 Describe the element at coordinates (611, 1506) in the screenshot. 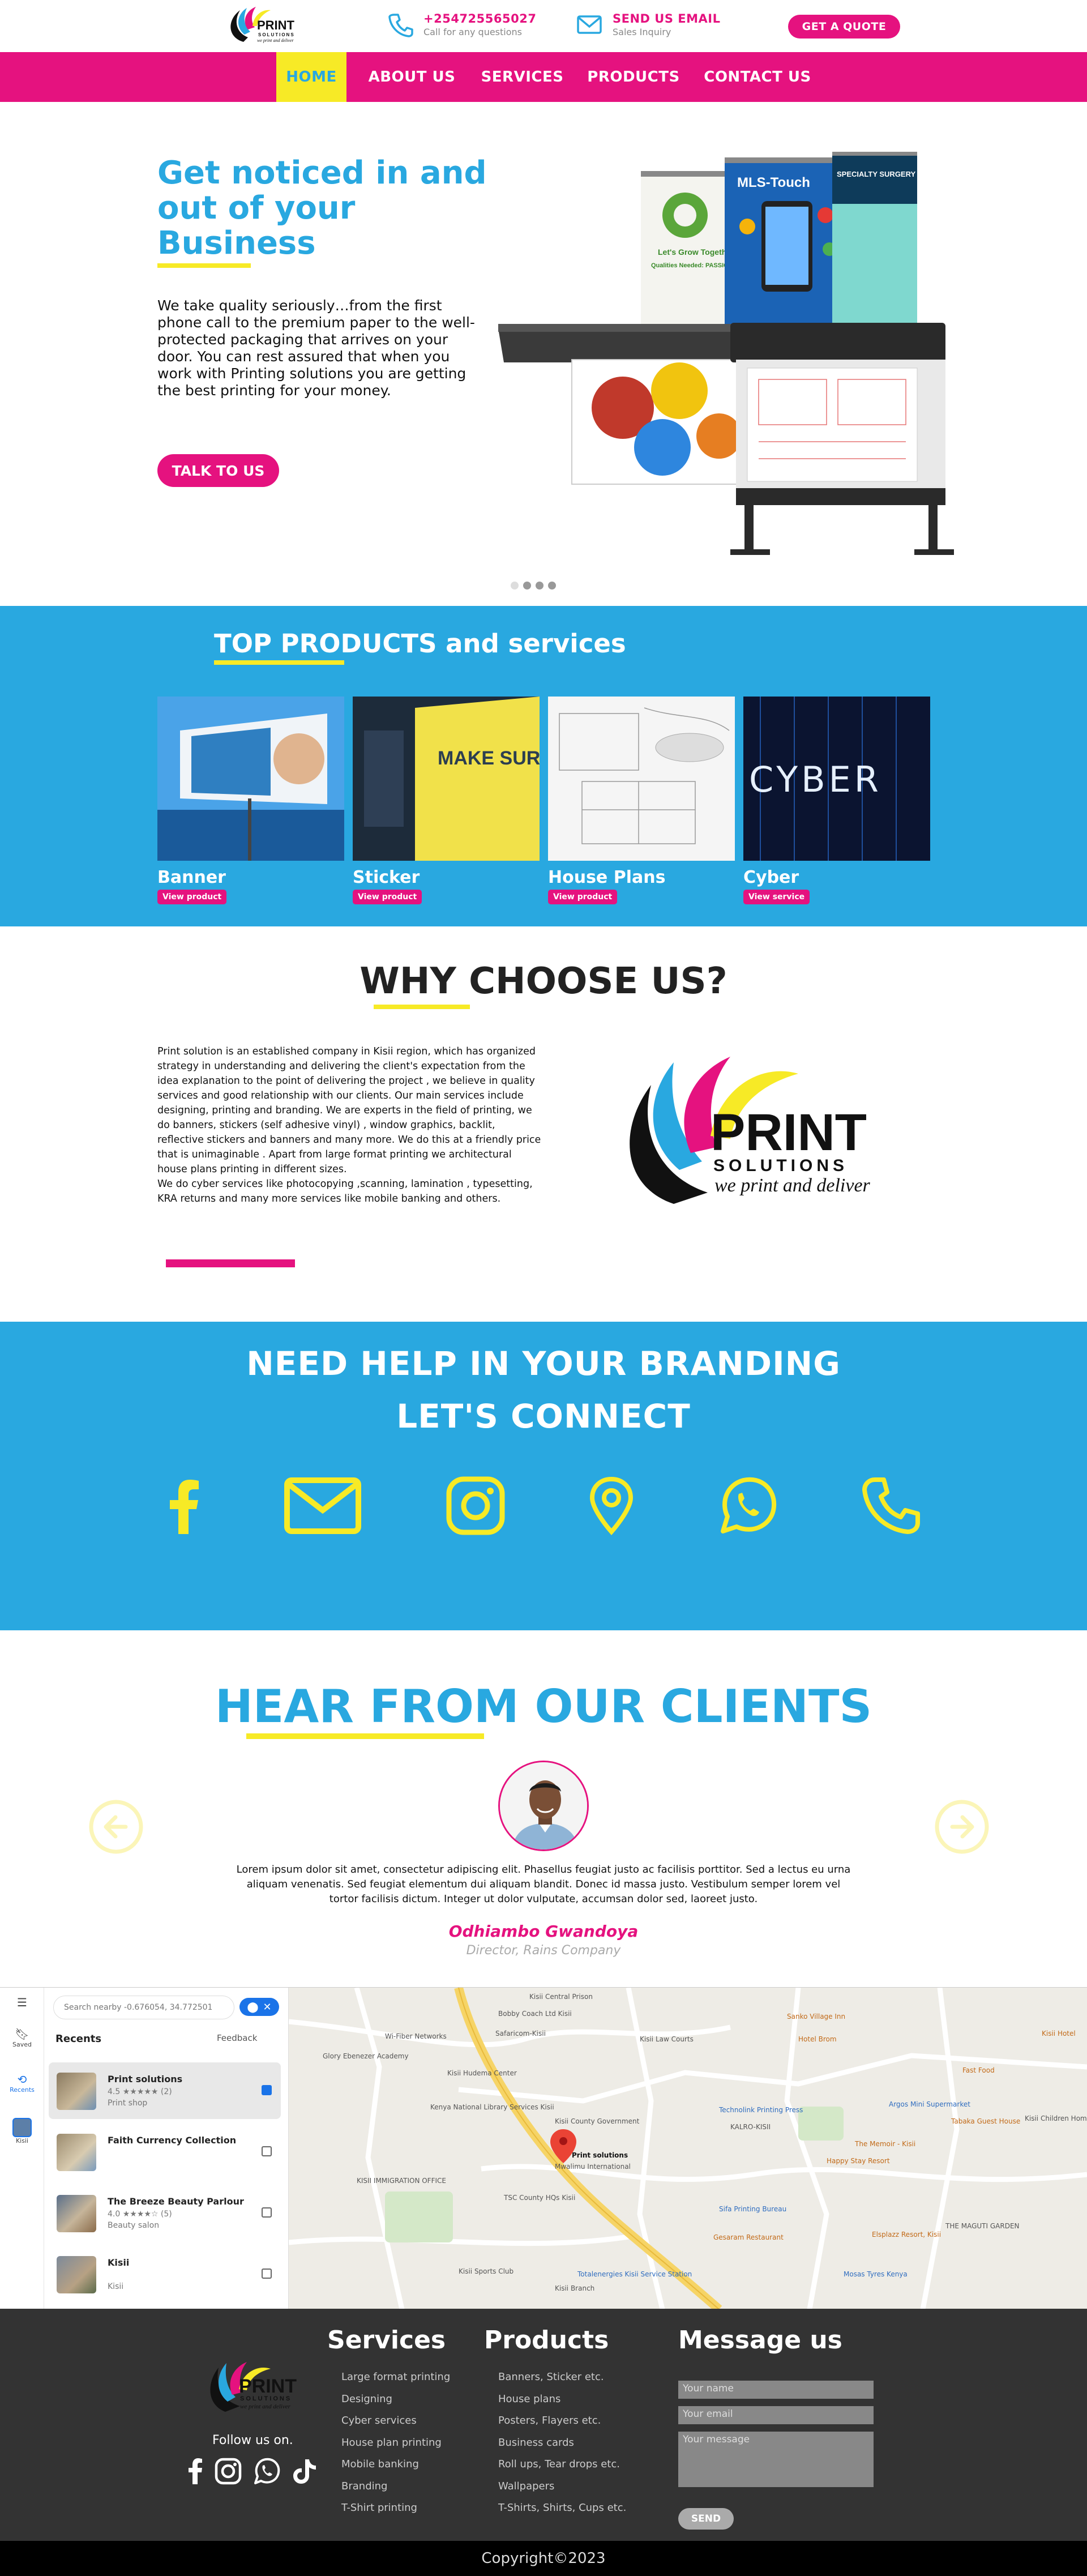

I see `location-pin-icon` at that location.